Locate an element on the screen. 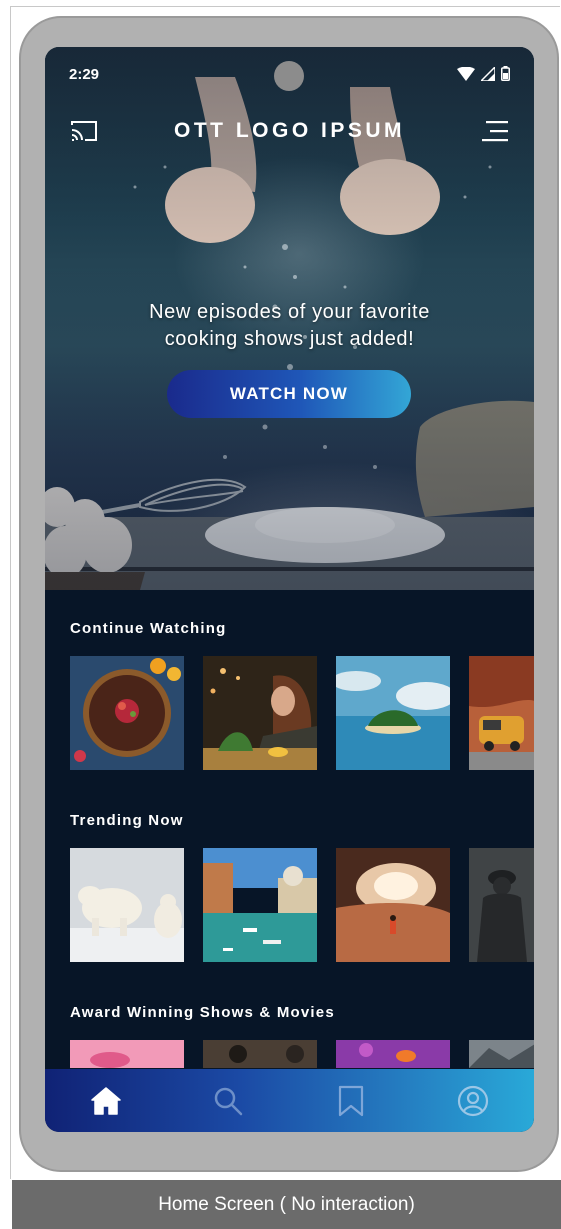  battery-icon is located at coordinates (505, 73).